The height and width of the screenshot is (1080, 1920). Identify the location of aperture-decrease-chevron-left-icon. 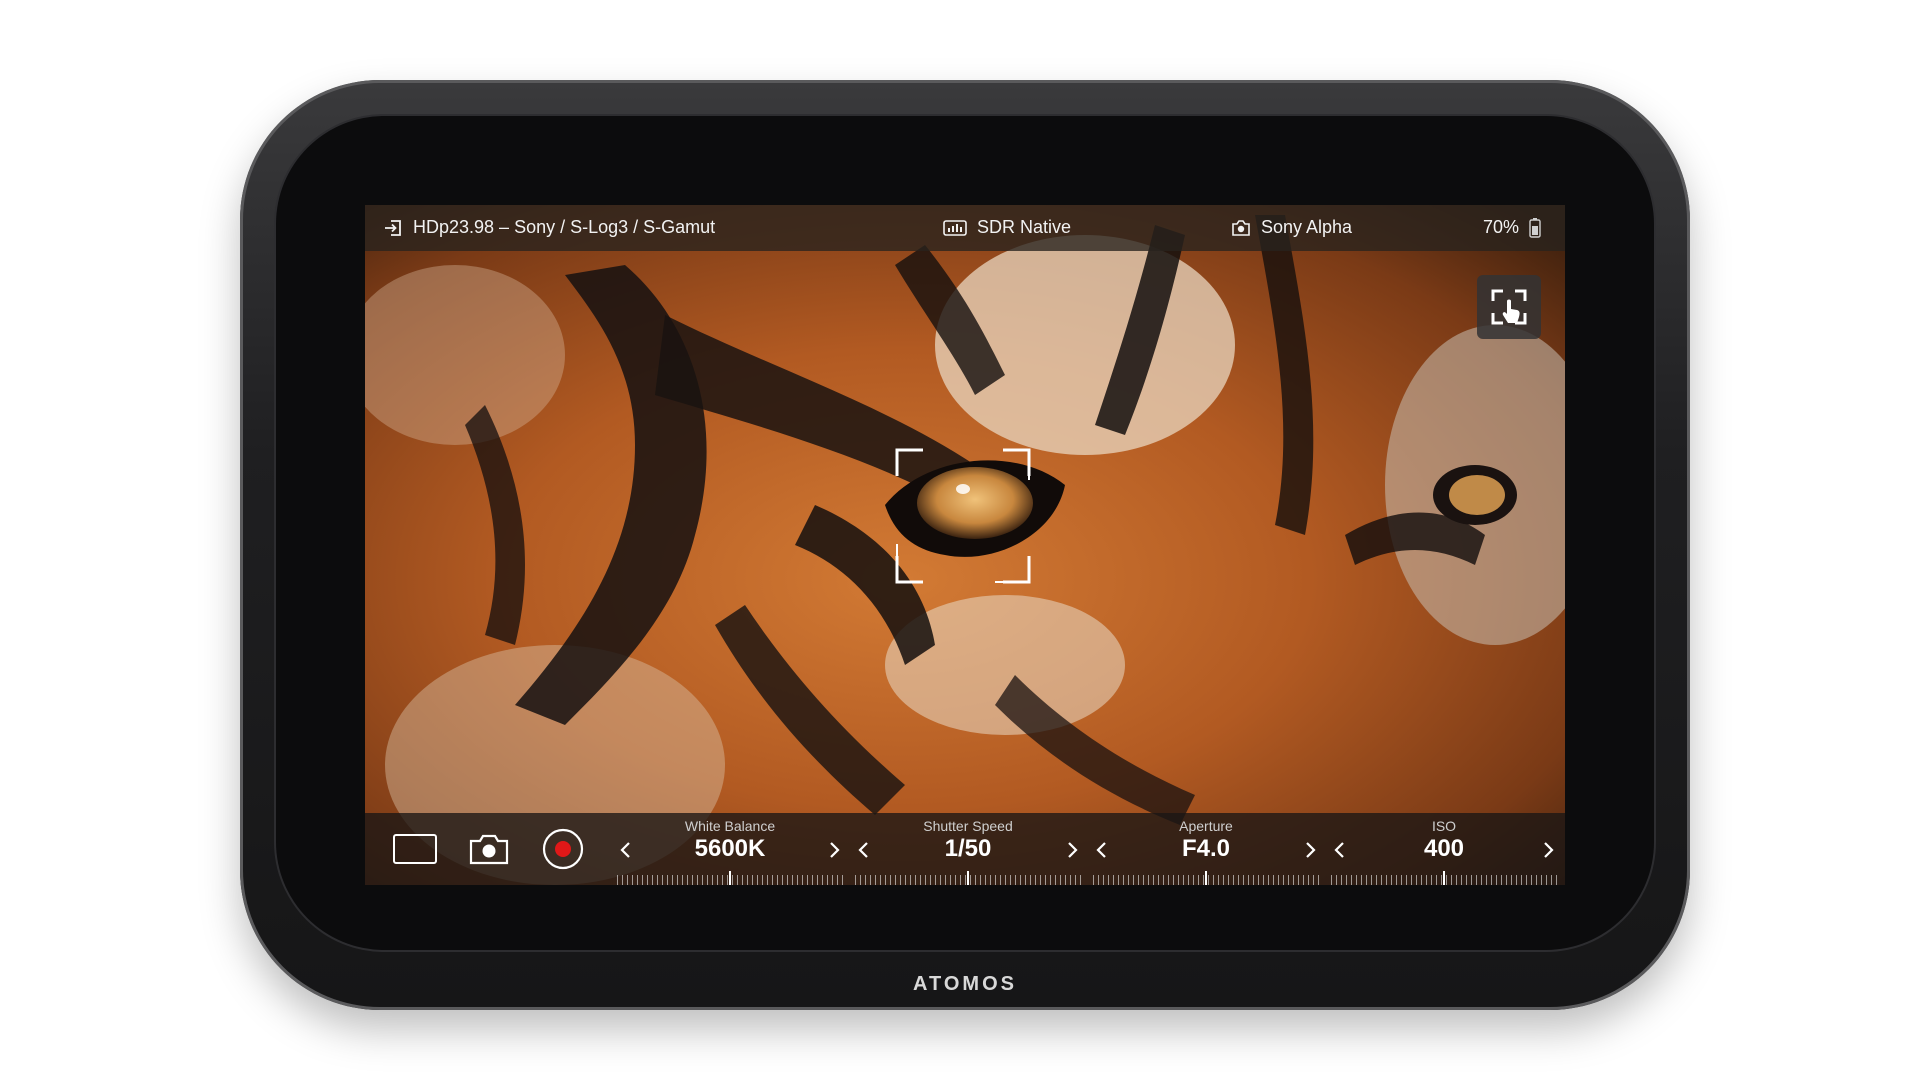
(1101, 852).